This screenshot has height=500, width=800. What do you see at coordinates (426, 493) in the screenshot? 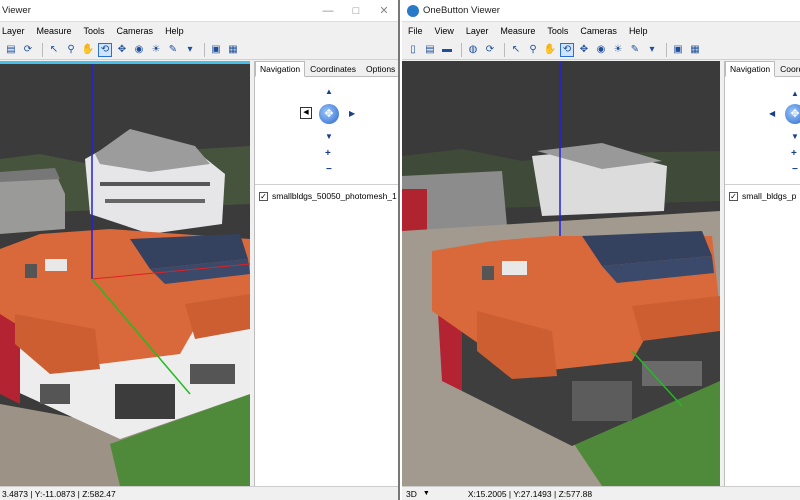
I see `chevron-down-icon: ▼` at bounding box center [426, 493].